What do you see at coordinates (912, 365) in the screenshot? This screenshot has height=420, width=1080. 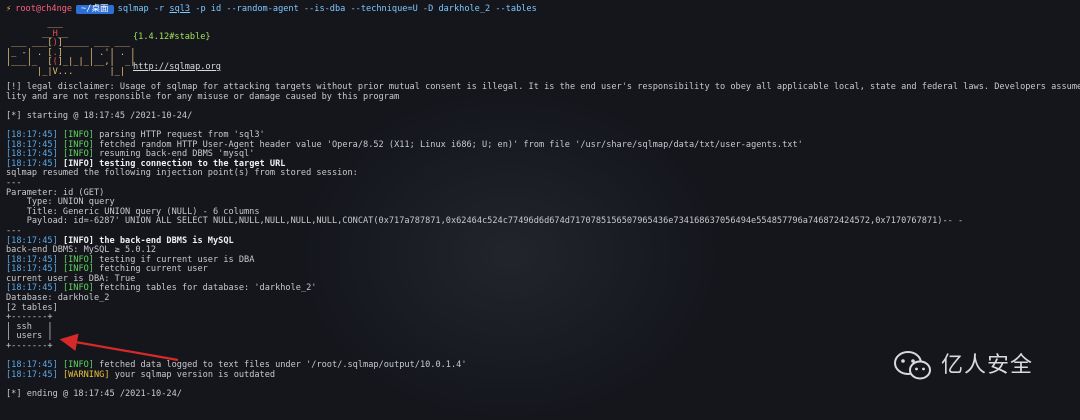 I see `wechat-icon` at bounding box center [912, 365].